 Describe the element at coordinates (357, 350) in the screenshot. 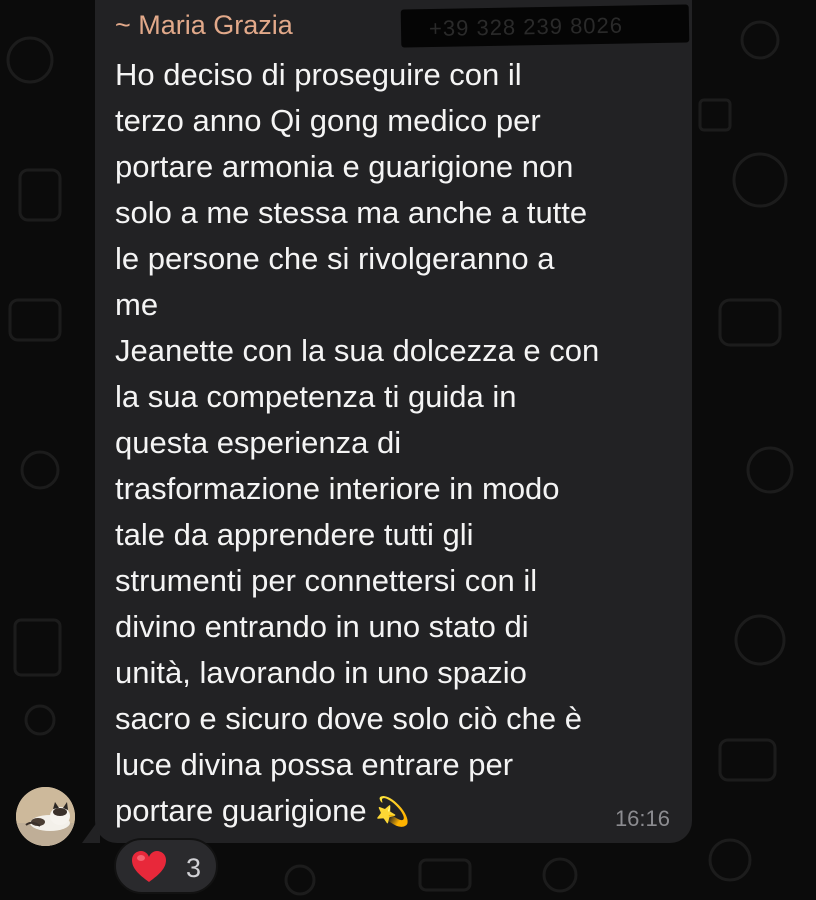

I see `message-line: Jeanette con la sua dolcezza e con` at that location.